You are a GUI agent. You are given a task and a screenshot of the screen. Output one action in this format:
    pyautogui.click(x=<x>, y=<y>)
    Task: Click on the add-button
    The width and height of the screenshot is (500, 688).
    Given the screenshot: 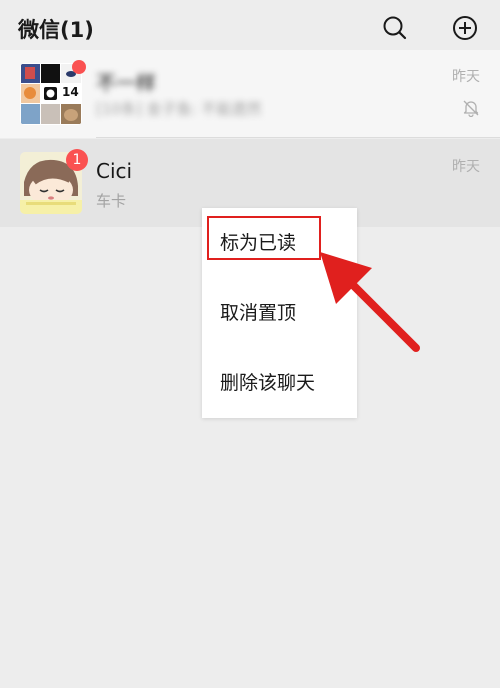 What is the action you would take?
    pyautogui.click(x=465, y=28)
    